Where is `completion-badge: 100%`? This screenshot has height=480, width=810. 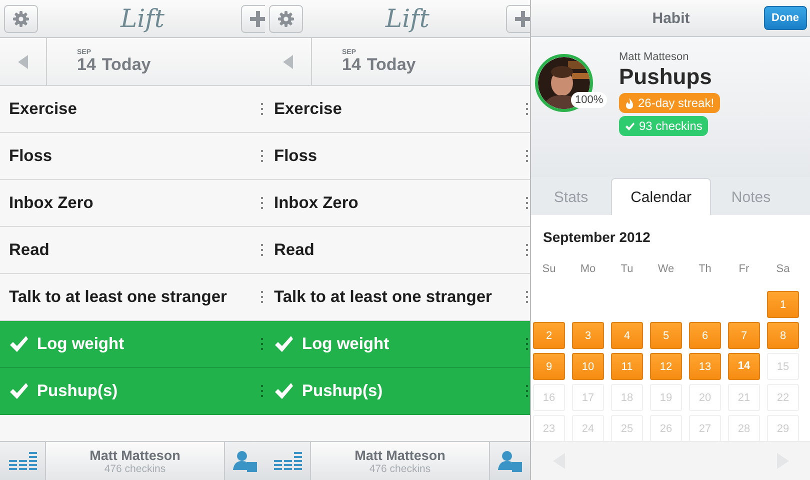 completion-badge: 100% is located at coordinates (589, 100).